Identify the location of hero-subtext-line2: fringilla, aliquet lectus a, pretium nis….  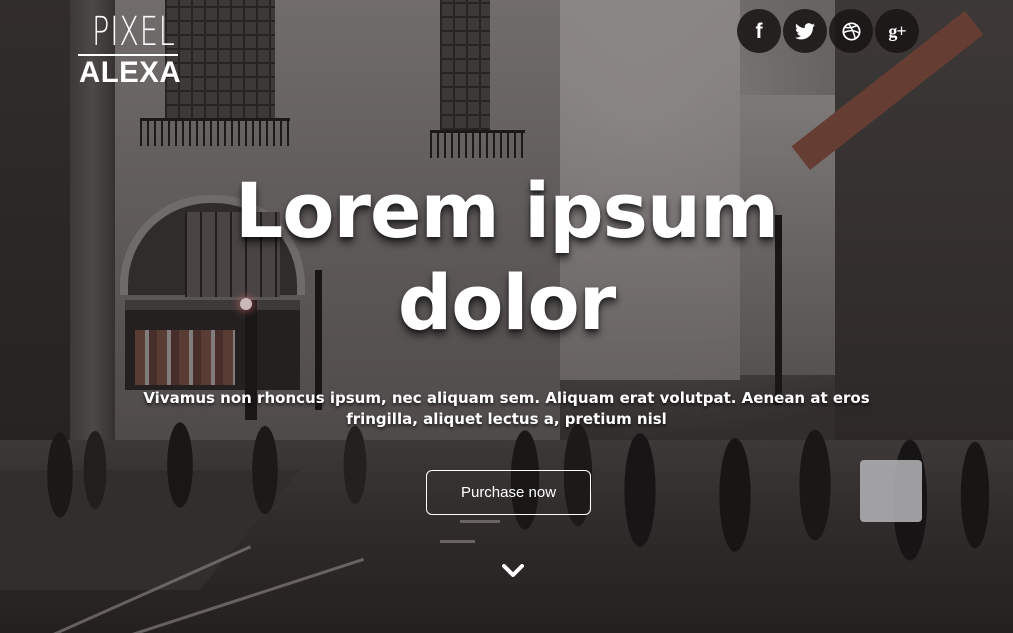
(506, 419).